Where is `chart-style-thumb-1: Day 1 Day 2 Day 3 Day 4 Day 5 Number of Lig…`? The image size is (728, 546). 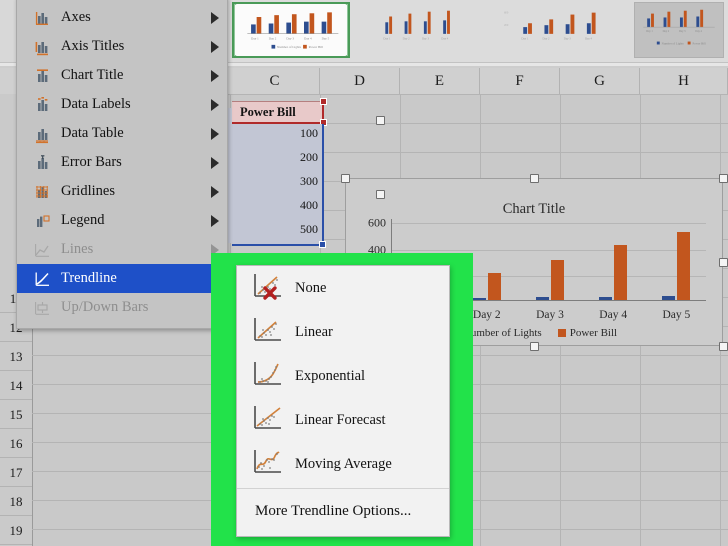 chart-style-thumb-1: Day 1 Day 2 Day 3 Day 4 Day 5 Number of Lig… is located at coordinates (291, 30).